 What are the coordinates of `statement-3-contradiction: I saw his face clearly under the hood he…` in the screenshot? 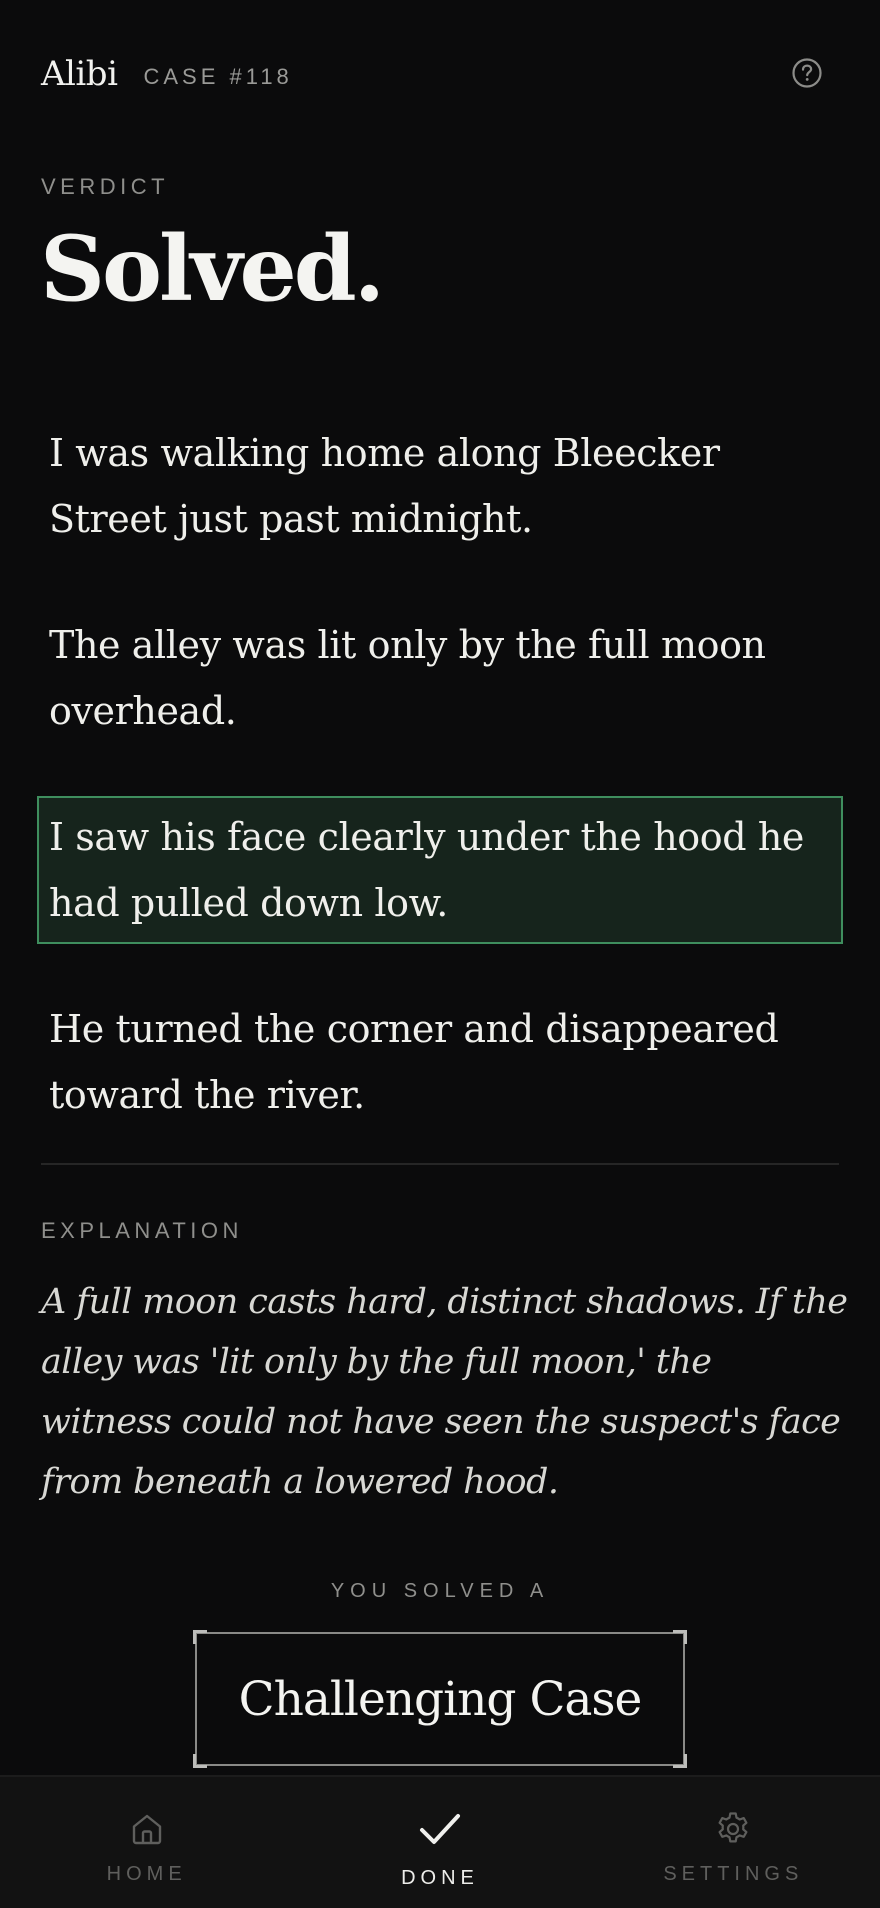 It's located at (440, 870).